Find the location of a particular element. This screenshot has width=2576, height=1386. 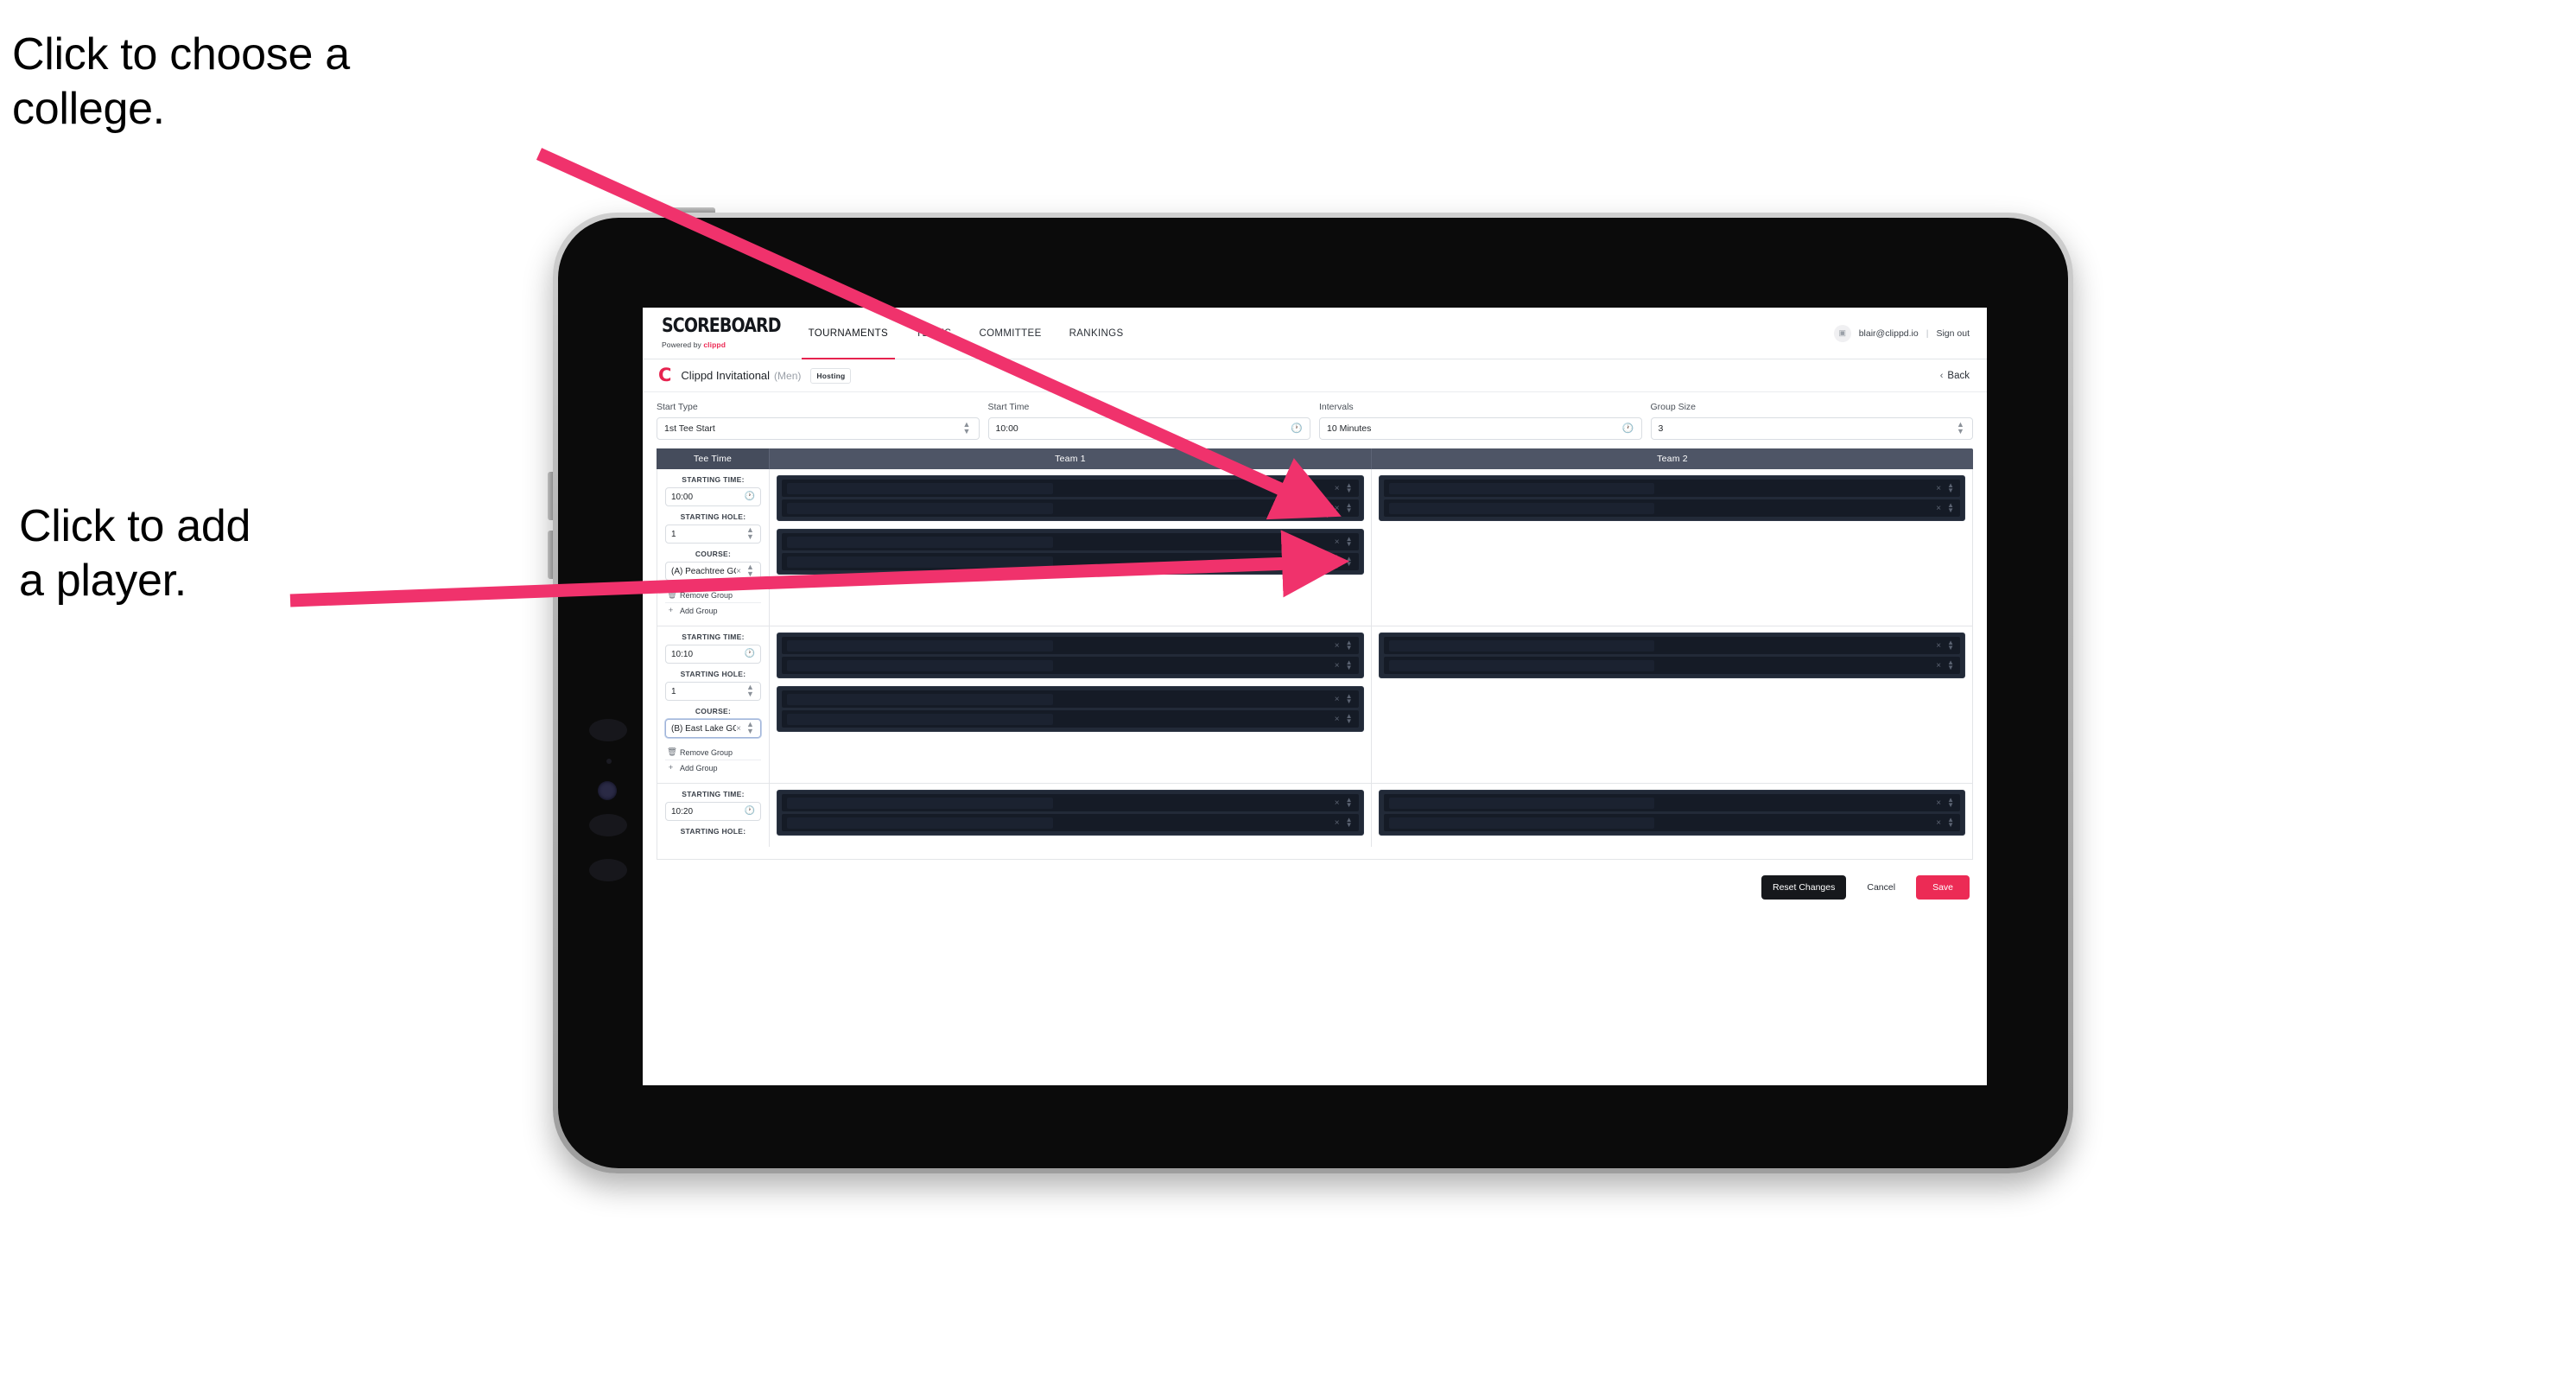

field-start-type-label: Start Type is located at coordinates (677, 407).